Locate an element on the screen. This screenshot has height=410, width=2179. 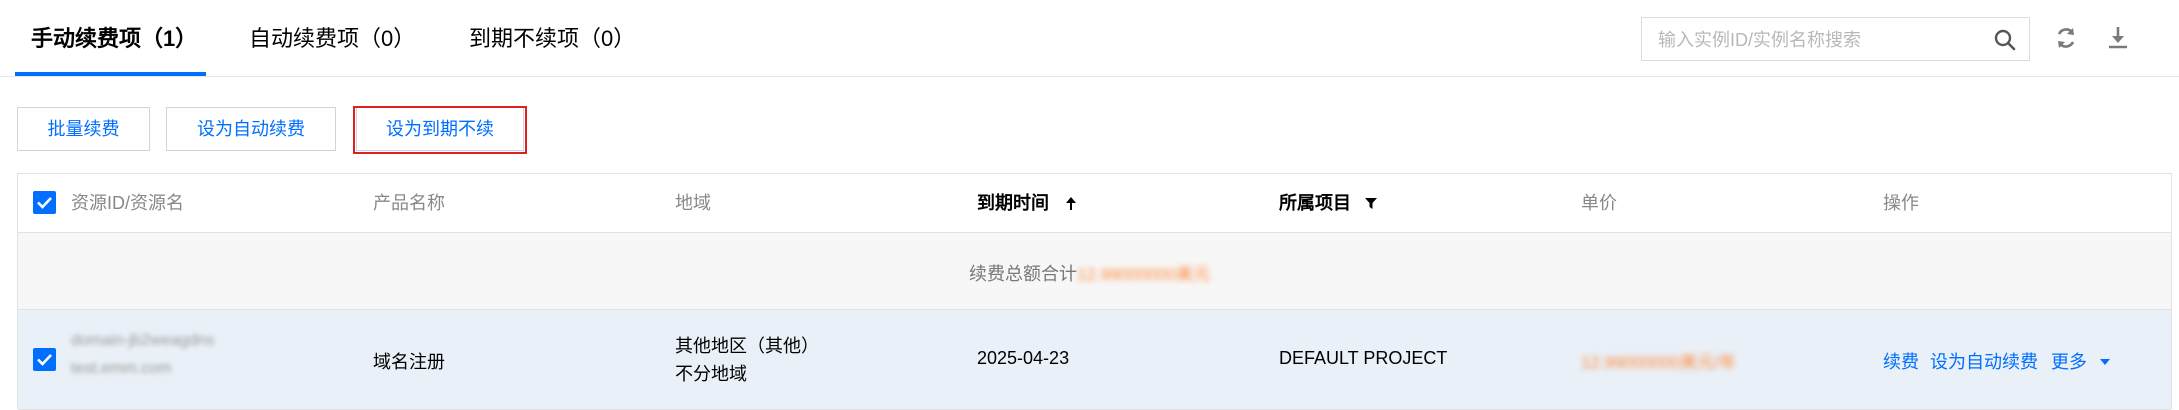
sort-ascending-icon is located at coordinates (1071, 203).